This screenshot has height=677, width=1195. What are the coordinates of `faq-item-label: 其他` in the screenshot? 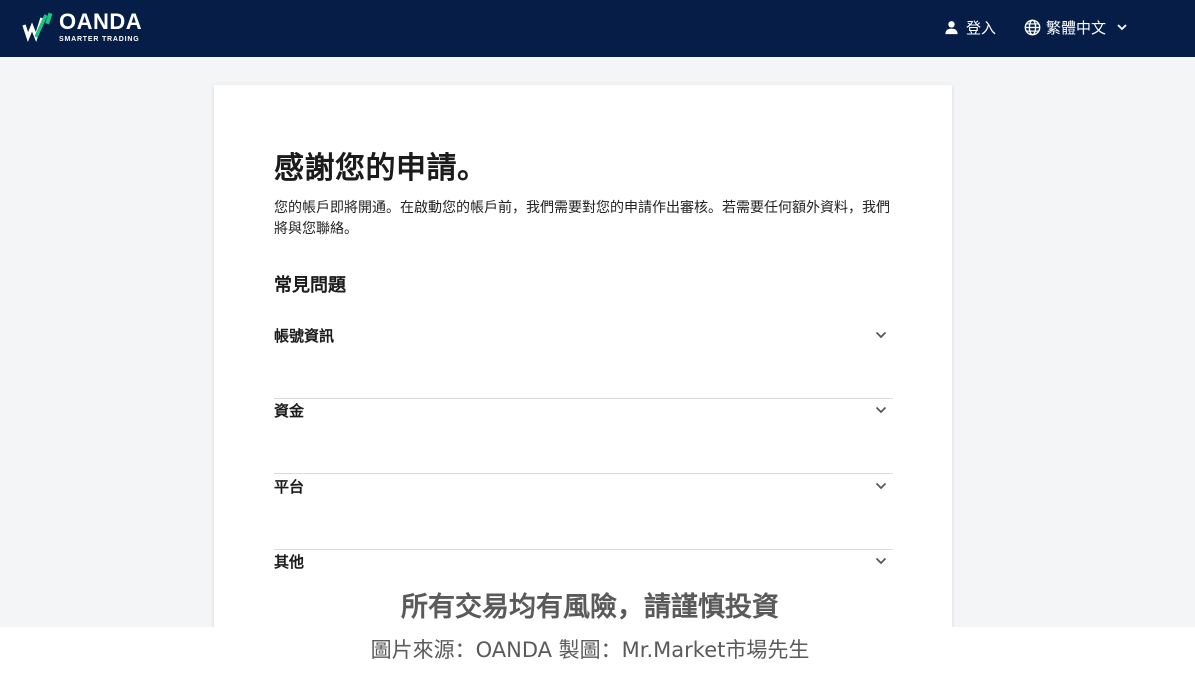 It's located at (289, 562).